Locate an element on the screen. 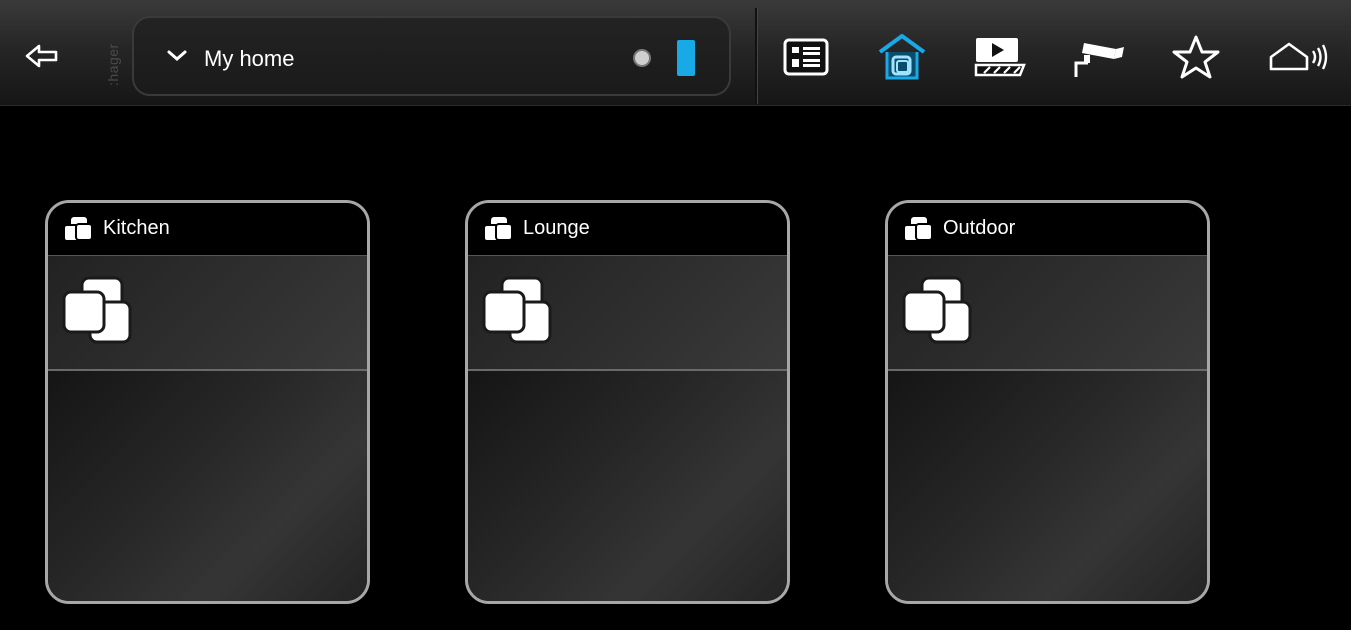  back-button is located at coordinates (42, 56).